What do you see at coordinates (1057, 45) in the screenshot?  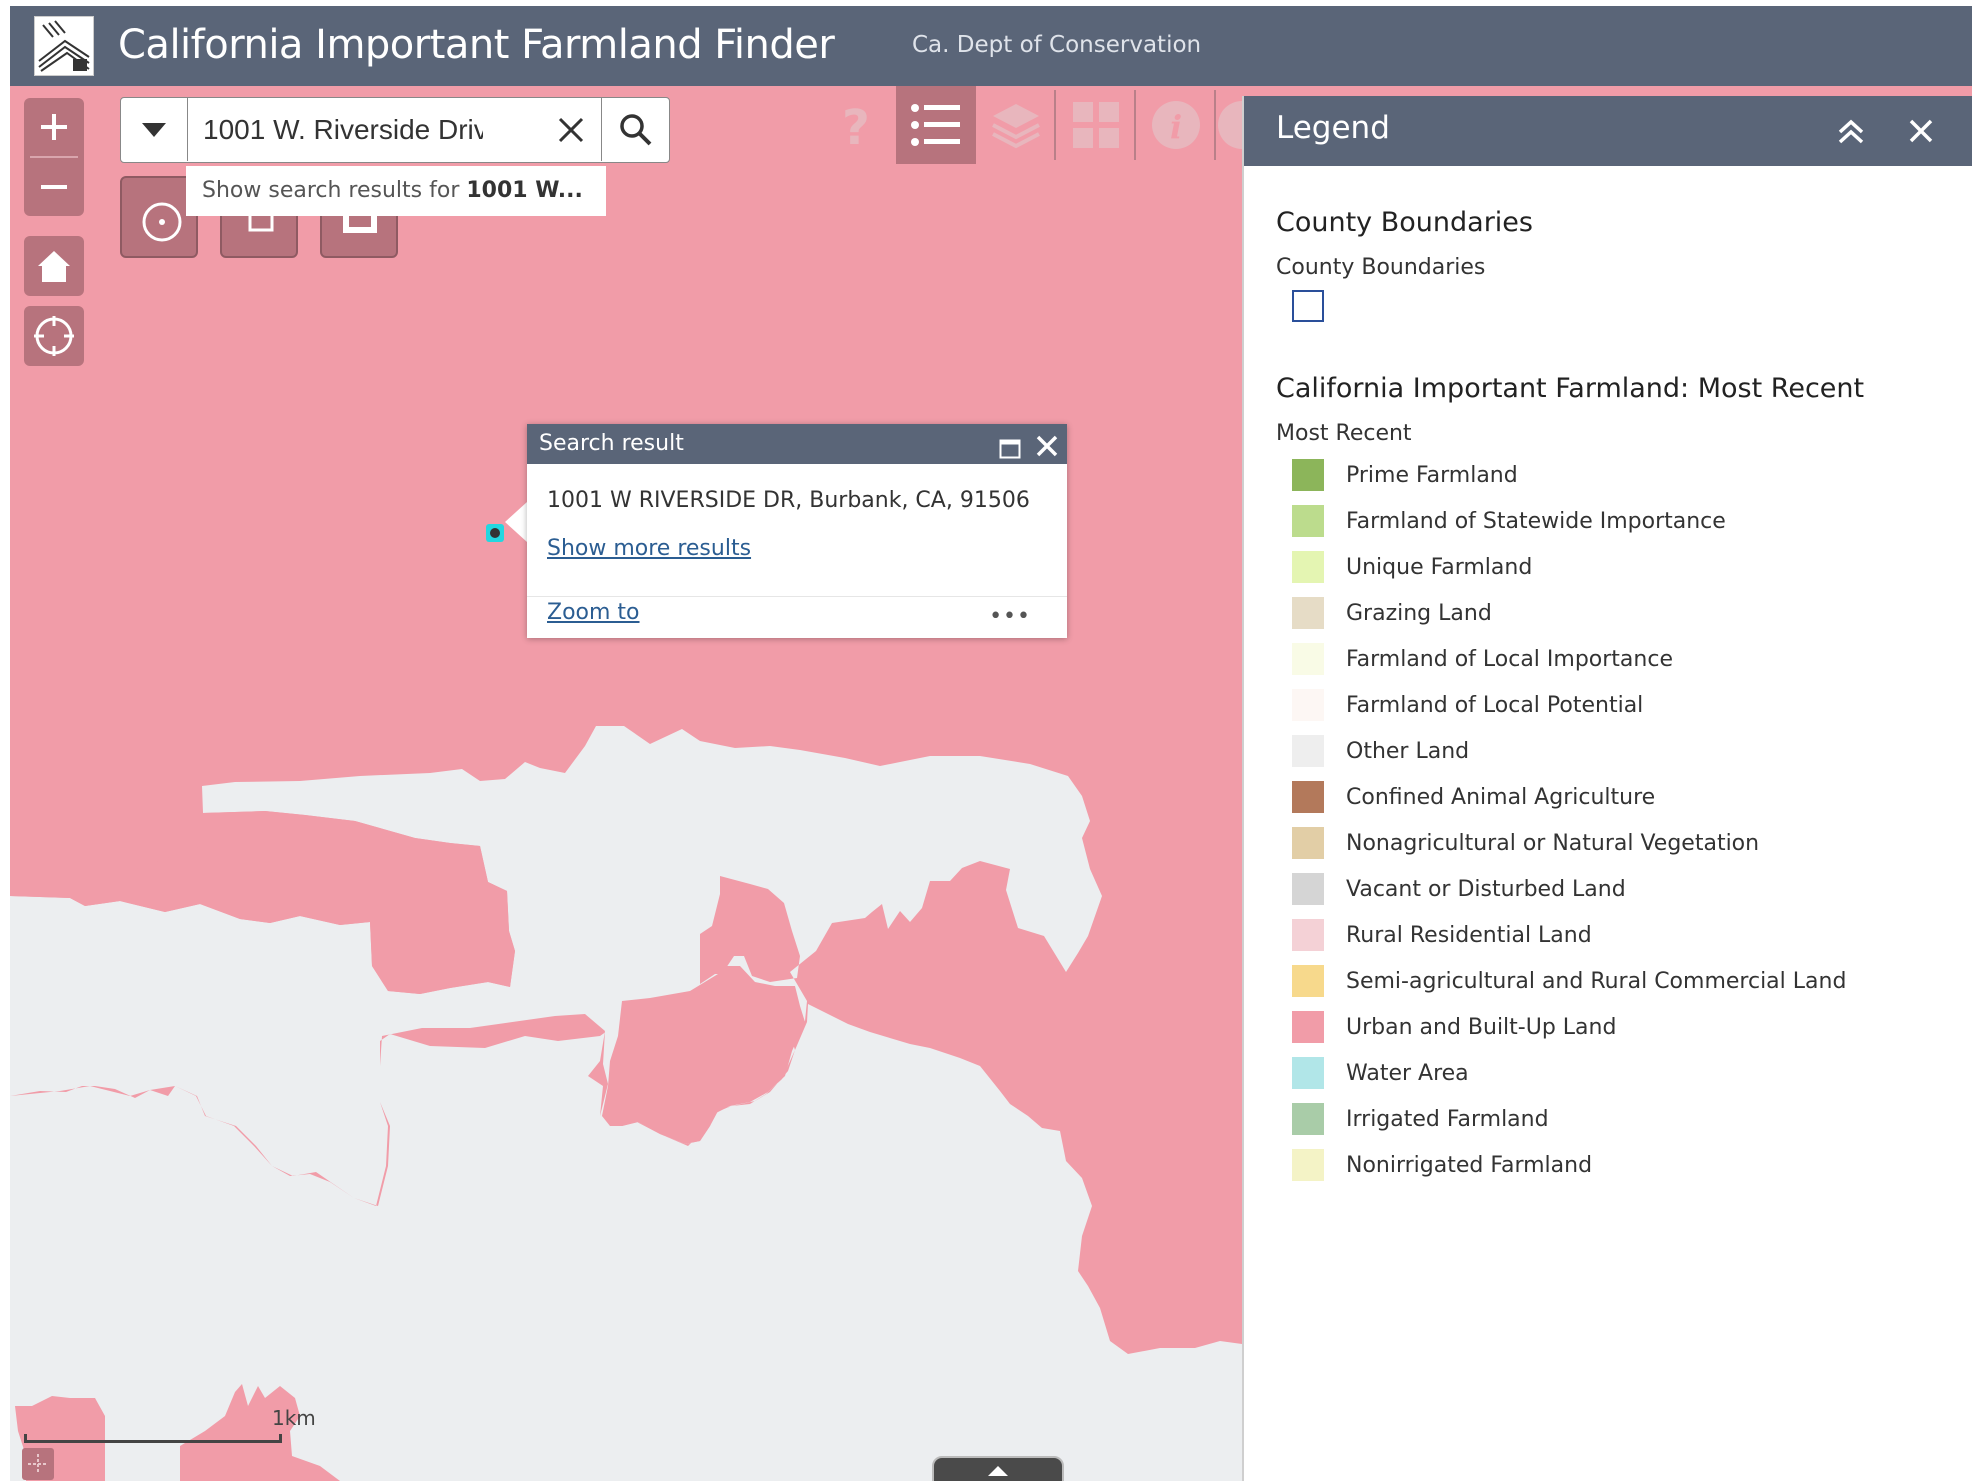 I see `app-subtitle: Ca. Dept of Conservation` at bounding box center [1057, 45].